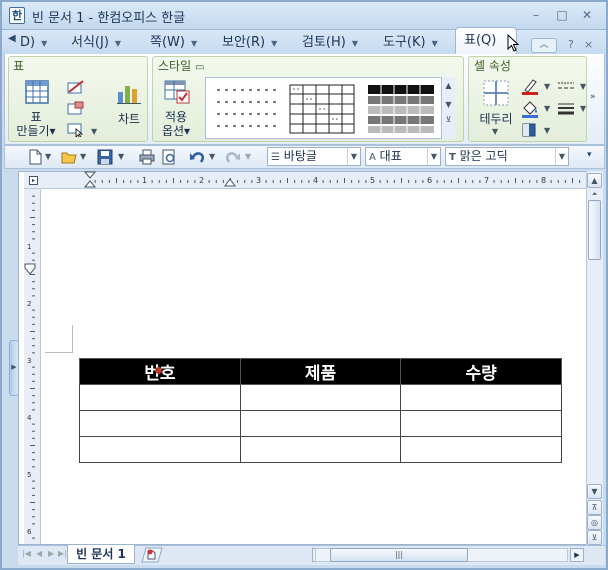 Image resolution: width=608 pixels, height=570 pixels. I want to click on undo-icon, so click(197, 157).